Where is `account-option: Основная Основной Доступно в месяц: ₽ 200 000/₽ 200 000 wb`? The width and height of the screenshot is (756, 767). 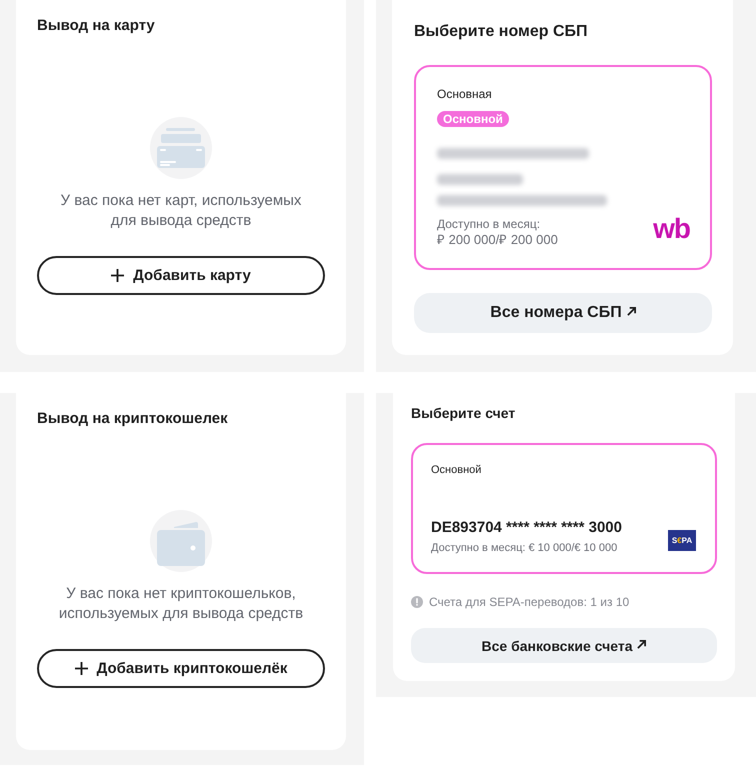 account-option: Основная Основной Доступно в месяц: ₽ 200 000/₽ 200 000 wb is located at coordinates (563, 167).